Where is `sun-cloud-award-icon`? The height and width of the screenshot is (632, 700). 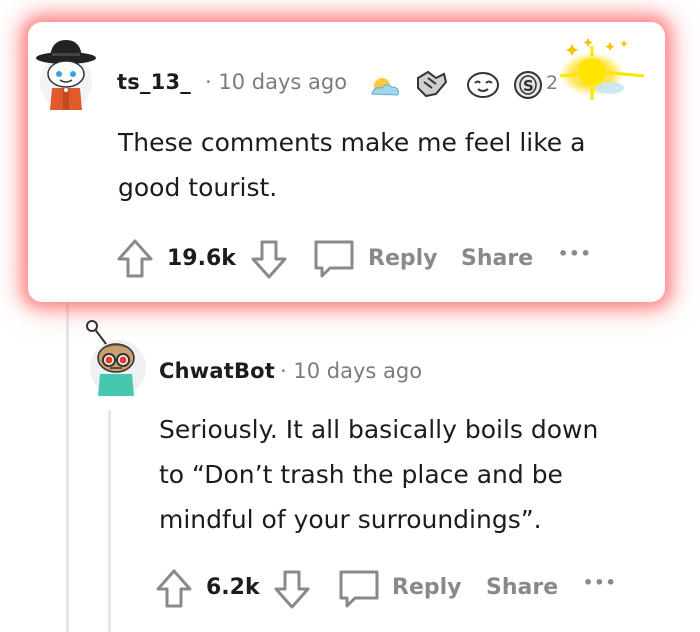
sun-cloud-award-icon is located at coordinates (385, 88).